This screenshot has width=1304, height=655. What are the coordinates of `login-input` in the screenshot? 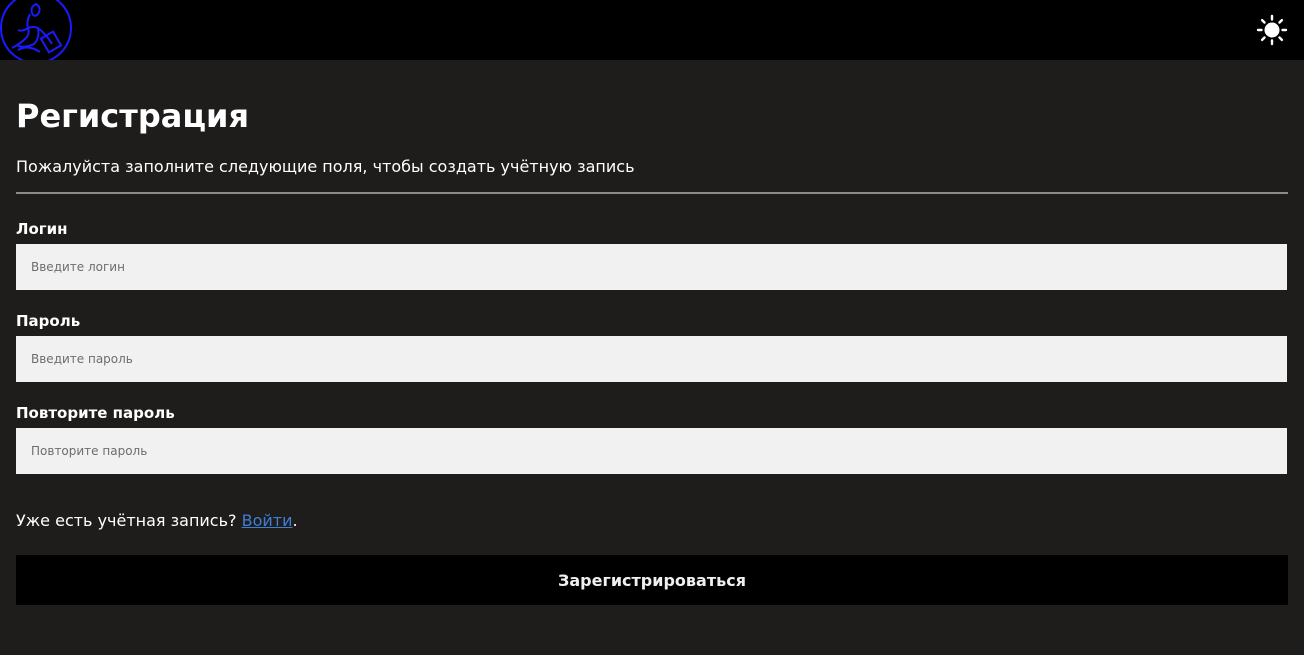 It's located at (651, 267).